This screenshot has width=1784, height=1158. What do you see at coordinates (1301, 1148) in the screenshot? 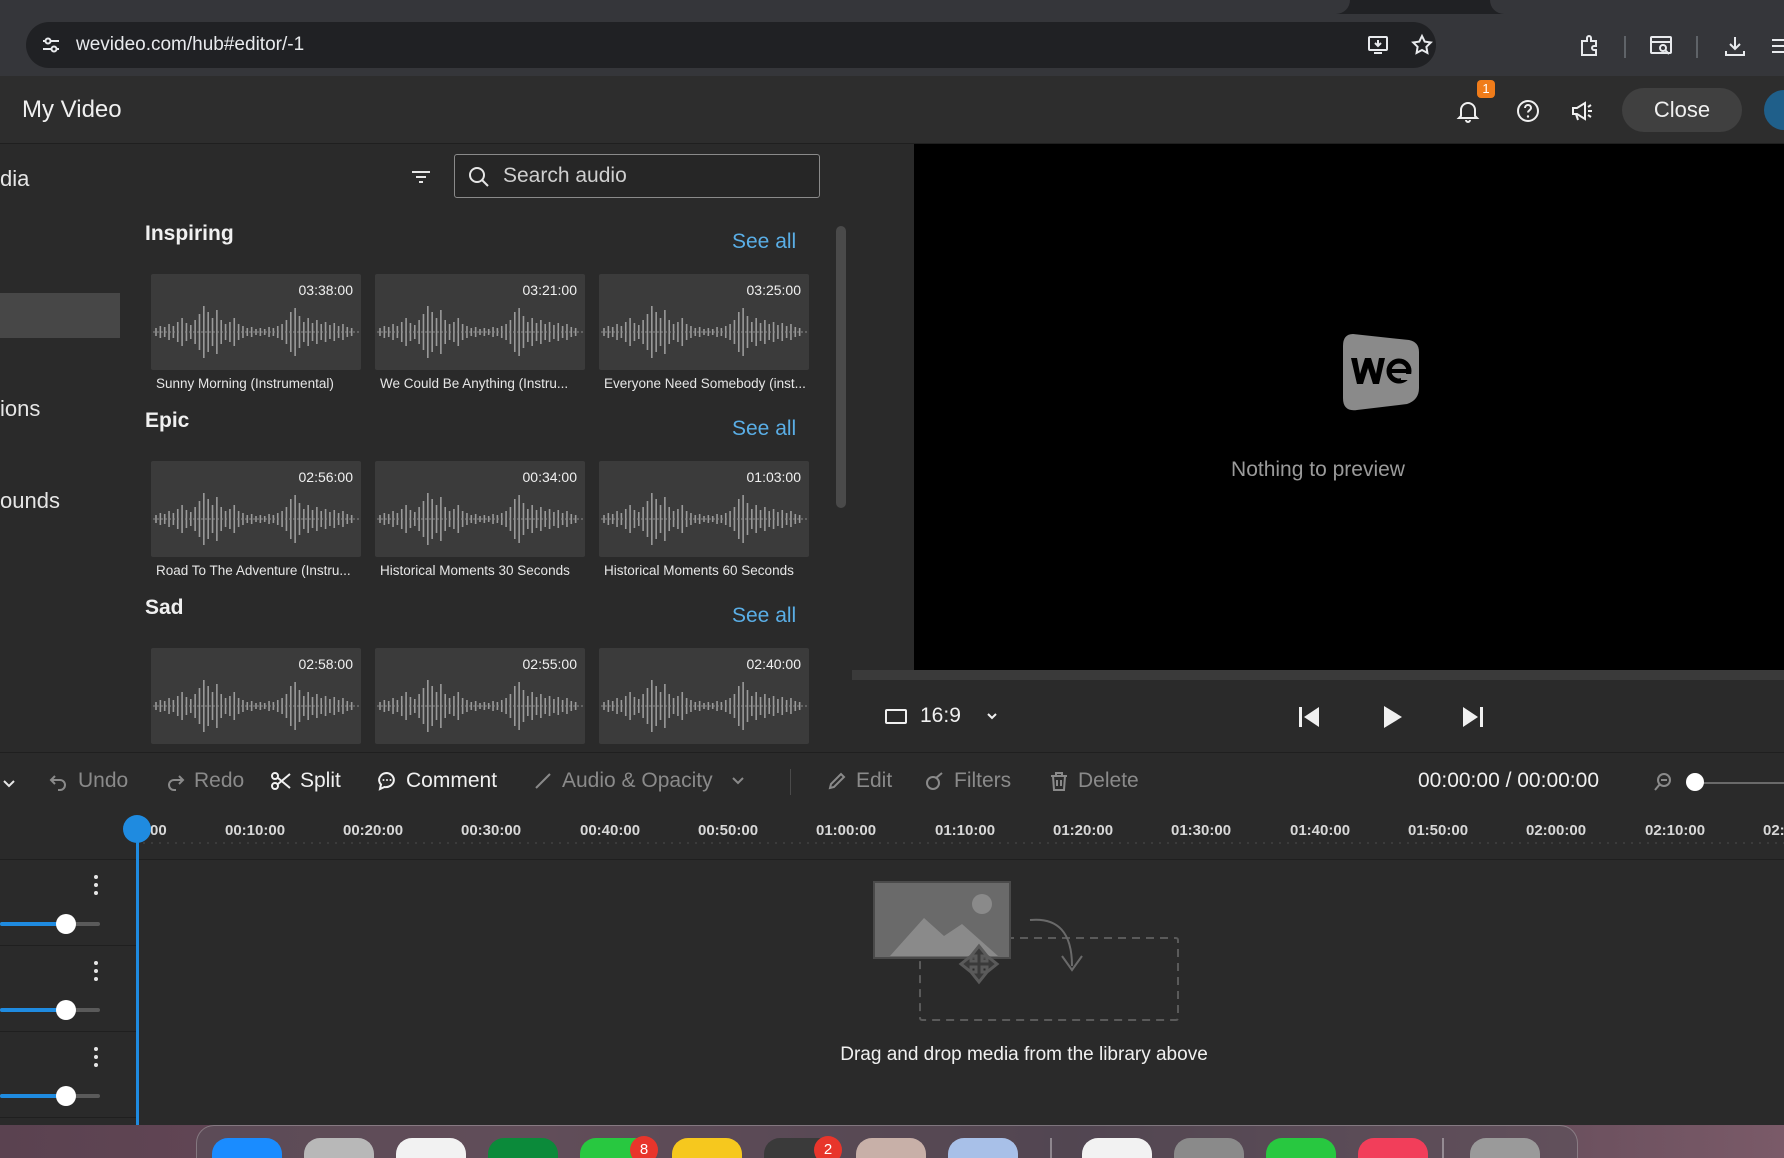
I see `facetime-app-icon` at bounding box center [1301, 1148].